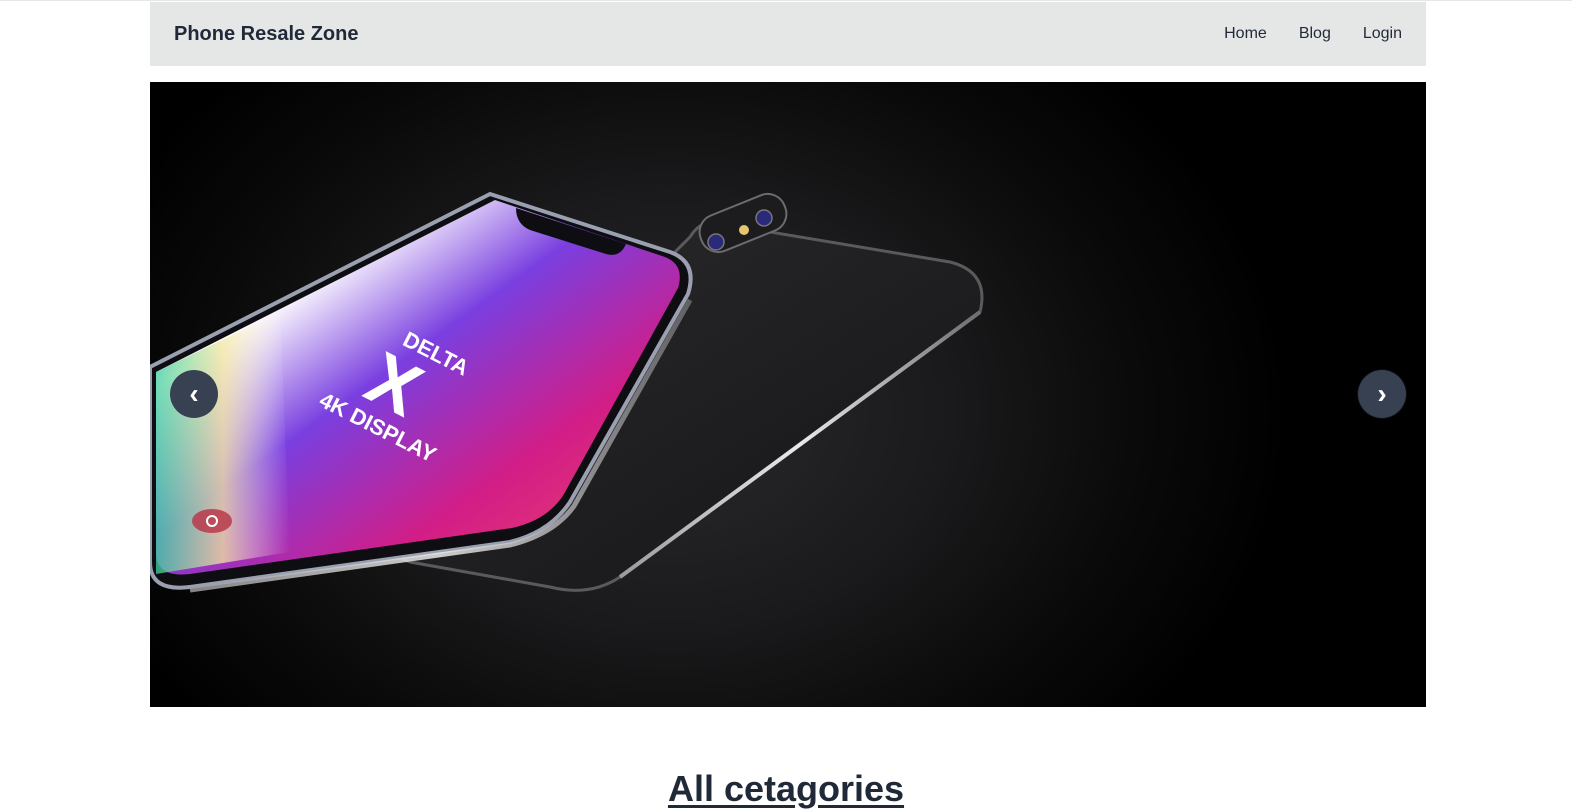 The height and width of the screenshot is (810, 1572). What do you see at coordinates (194, 394) in the screenshot?
I see `carousel-prev-button: ‹` at bounding box center [194, 394].